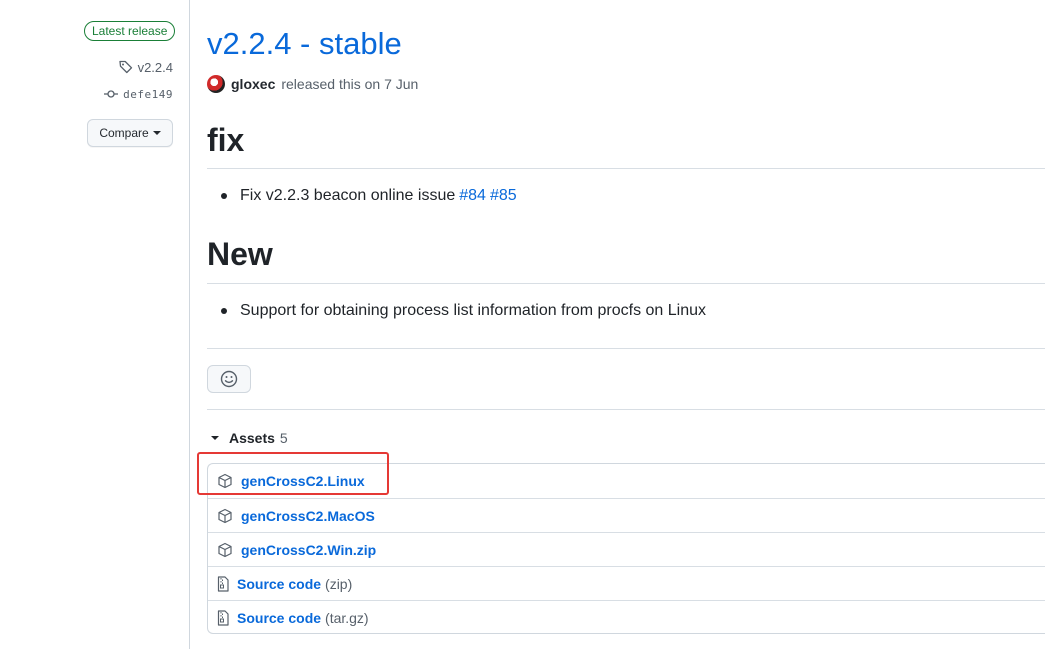 Image resolution: width=1045 pixels, height=649 pixels. I want to click on asset-row: Source code (zip), so click(626, 583).